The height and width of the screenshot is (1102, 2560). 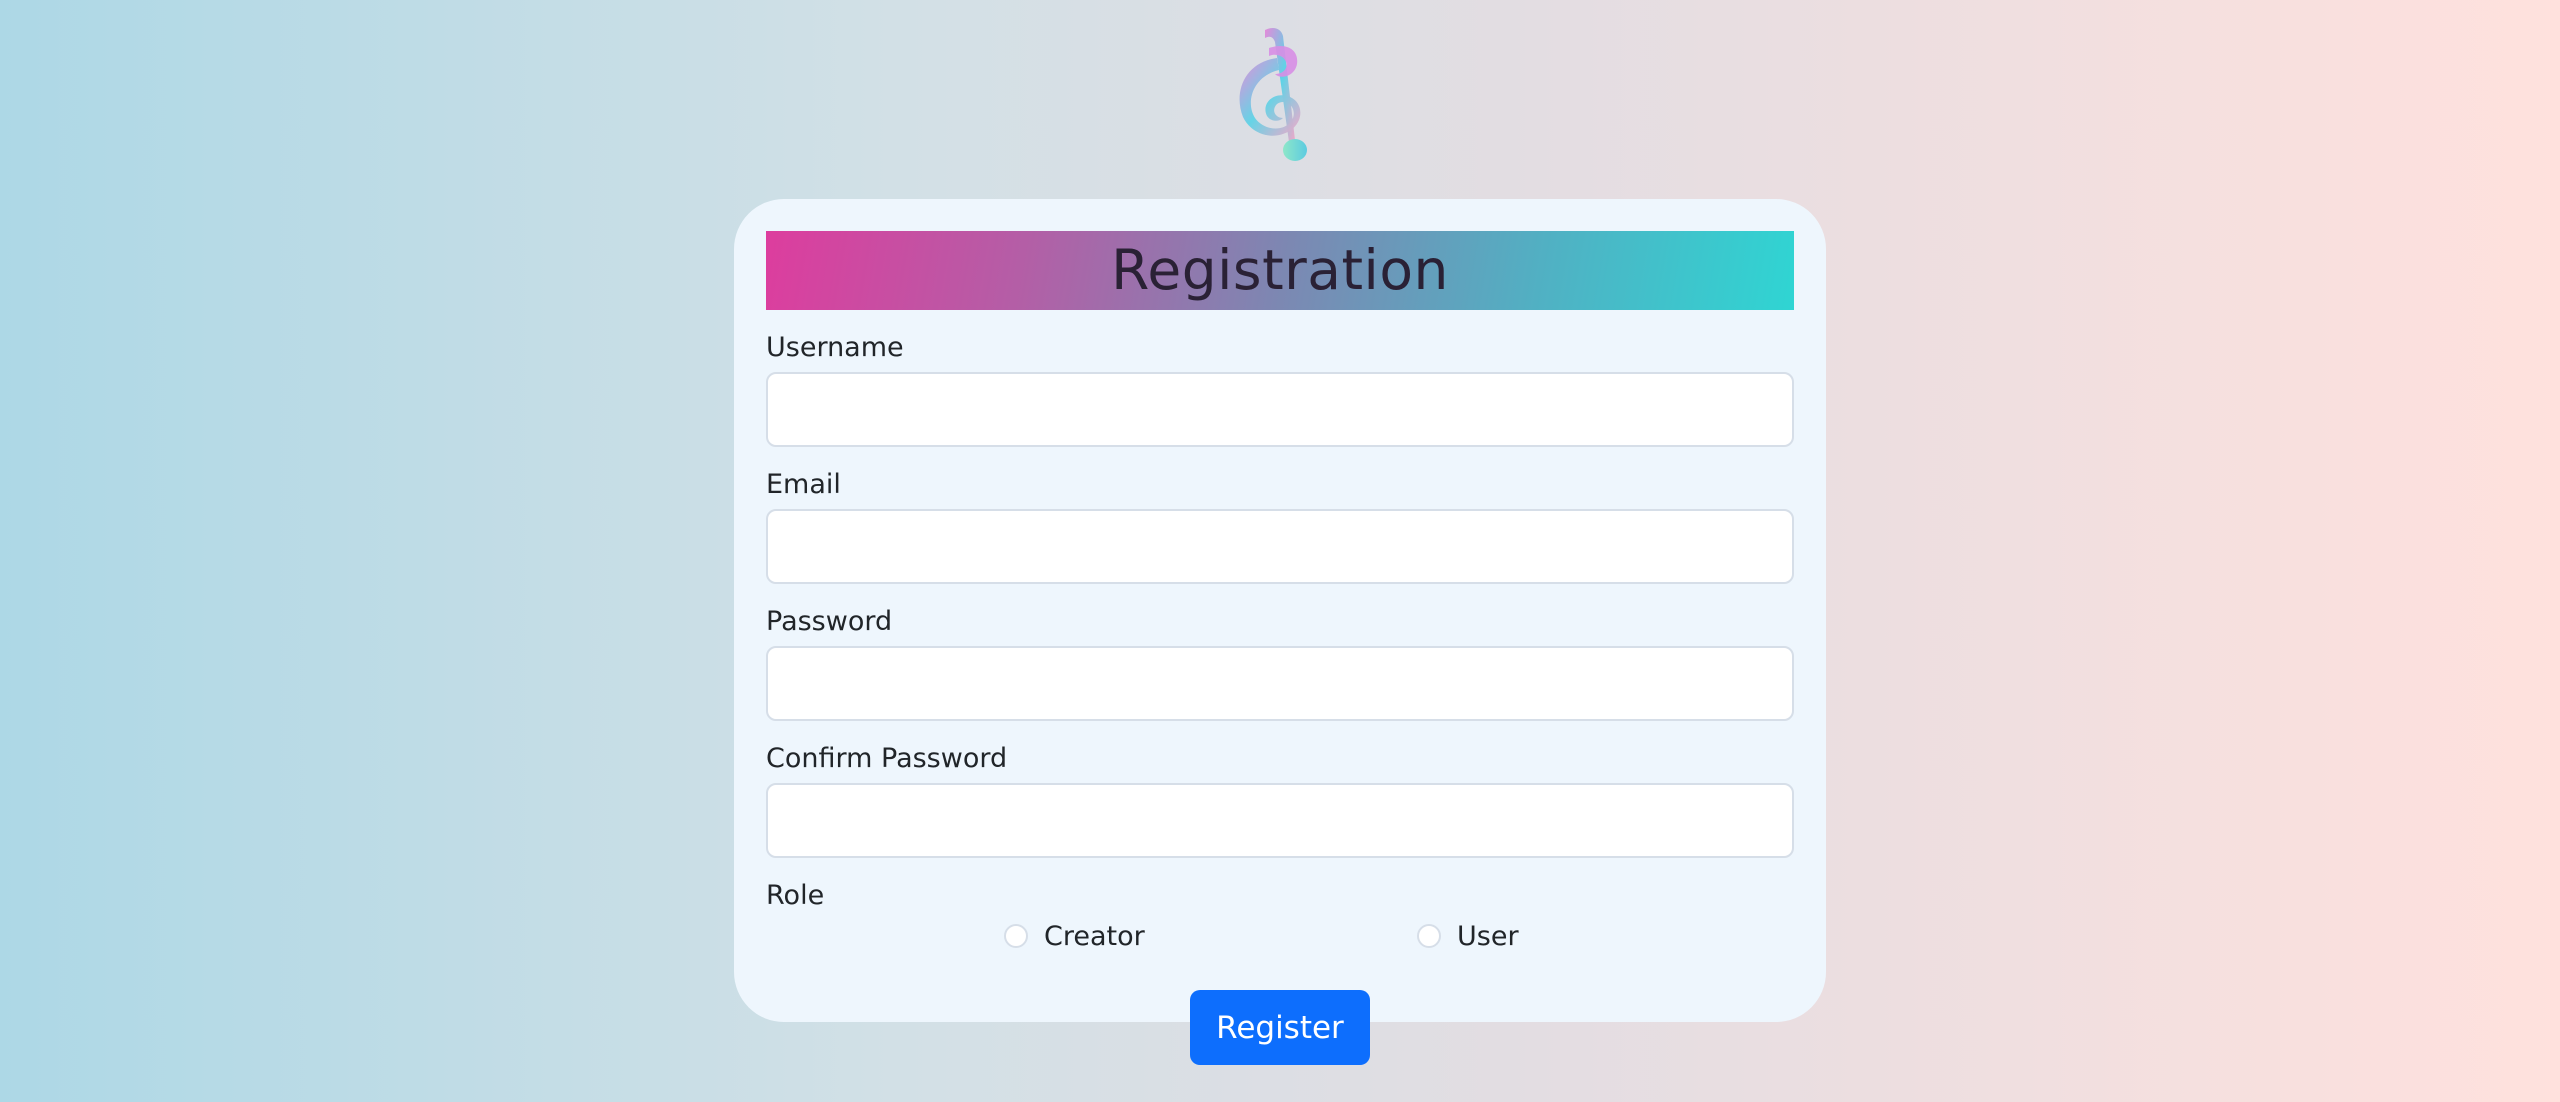 I want to click on username-label: Username, so click(x=835, y=347).